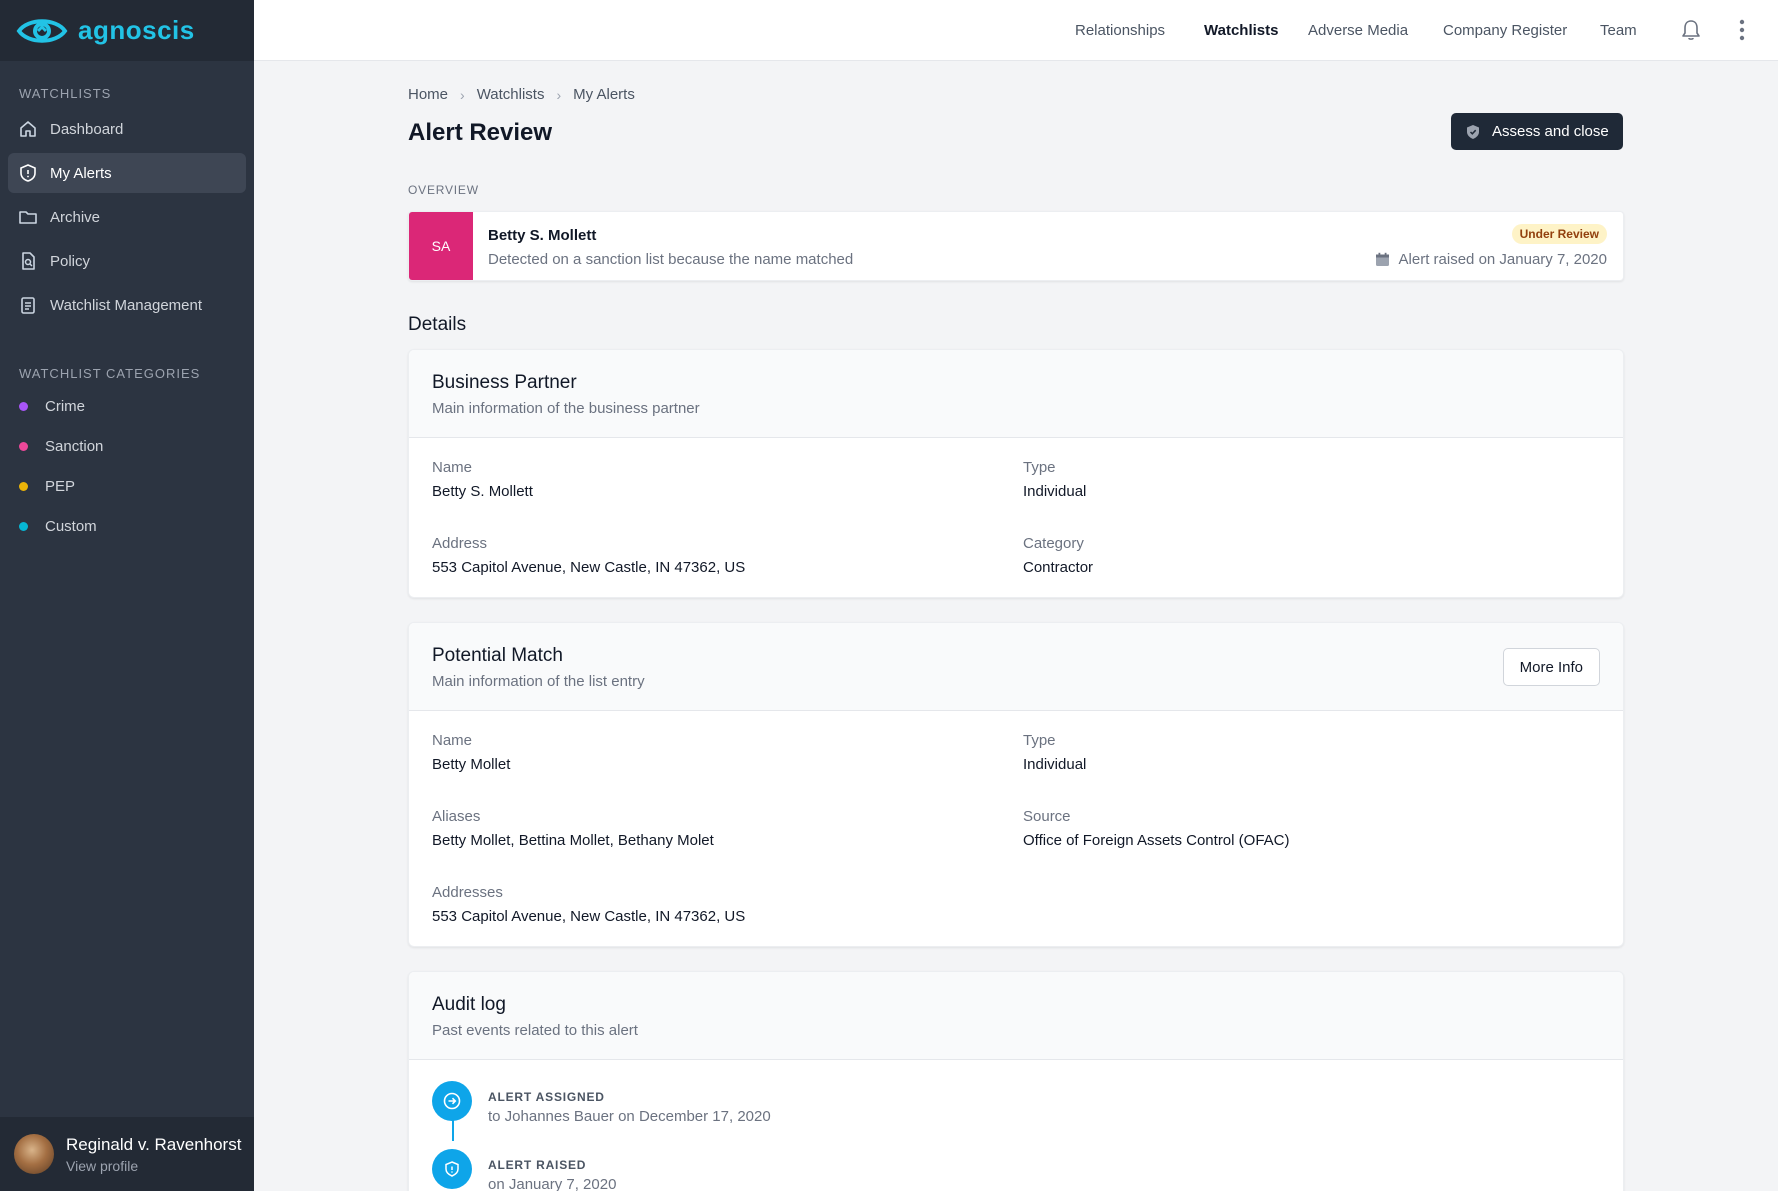 This screenshot has height=1191, width=1778. Describe the element at coordinates (566, 408) in the screenshot. I see `card-subtitle: Main information of the business partner` at that location.